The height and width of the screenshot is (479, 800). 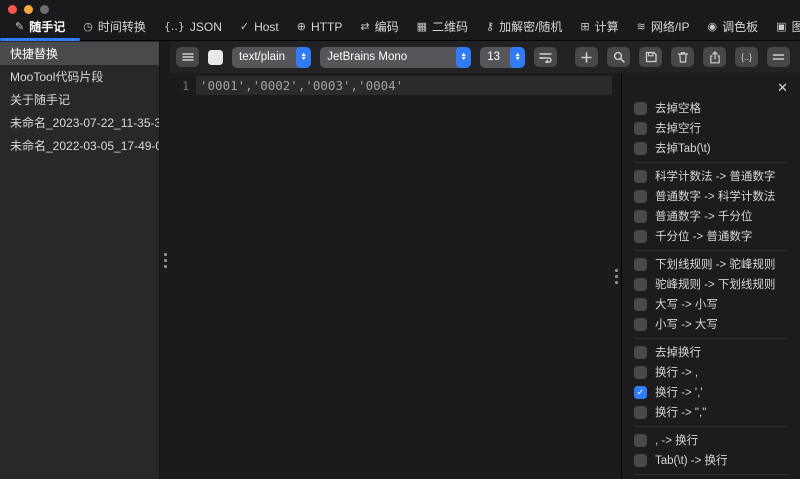 I want to click on plus-icon, so click(x=586, y=57).